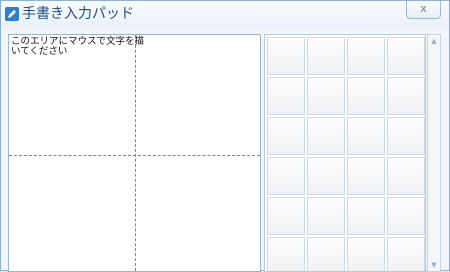  What do you see at coordinates (12, 14) in the screenshot?
I see `pen-icon` at bounding box center [12, 14].